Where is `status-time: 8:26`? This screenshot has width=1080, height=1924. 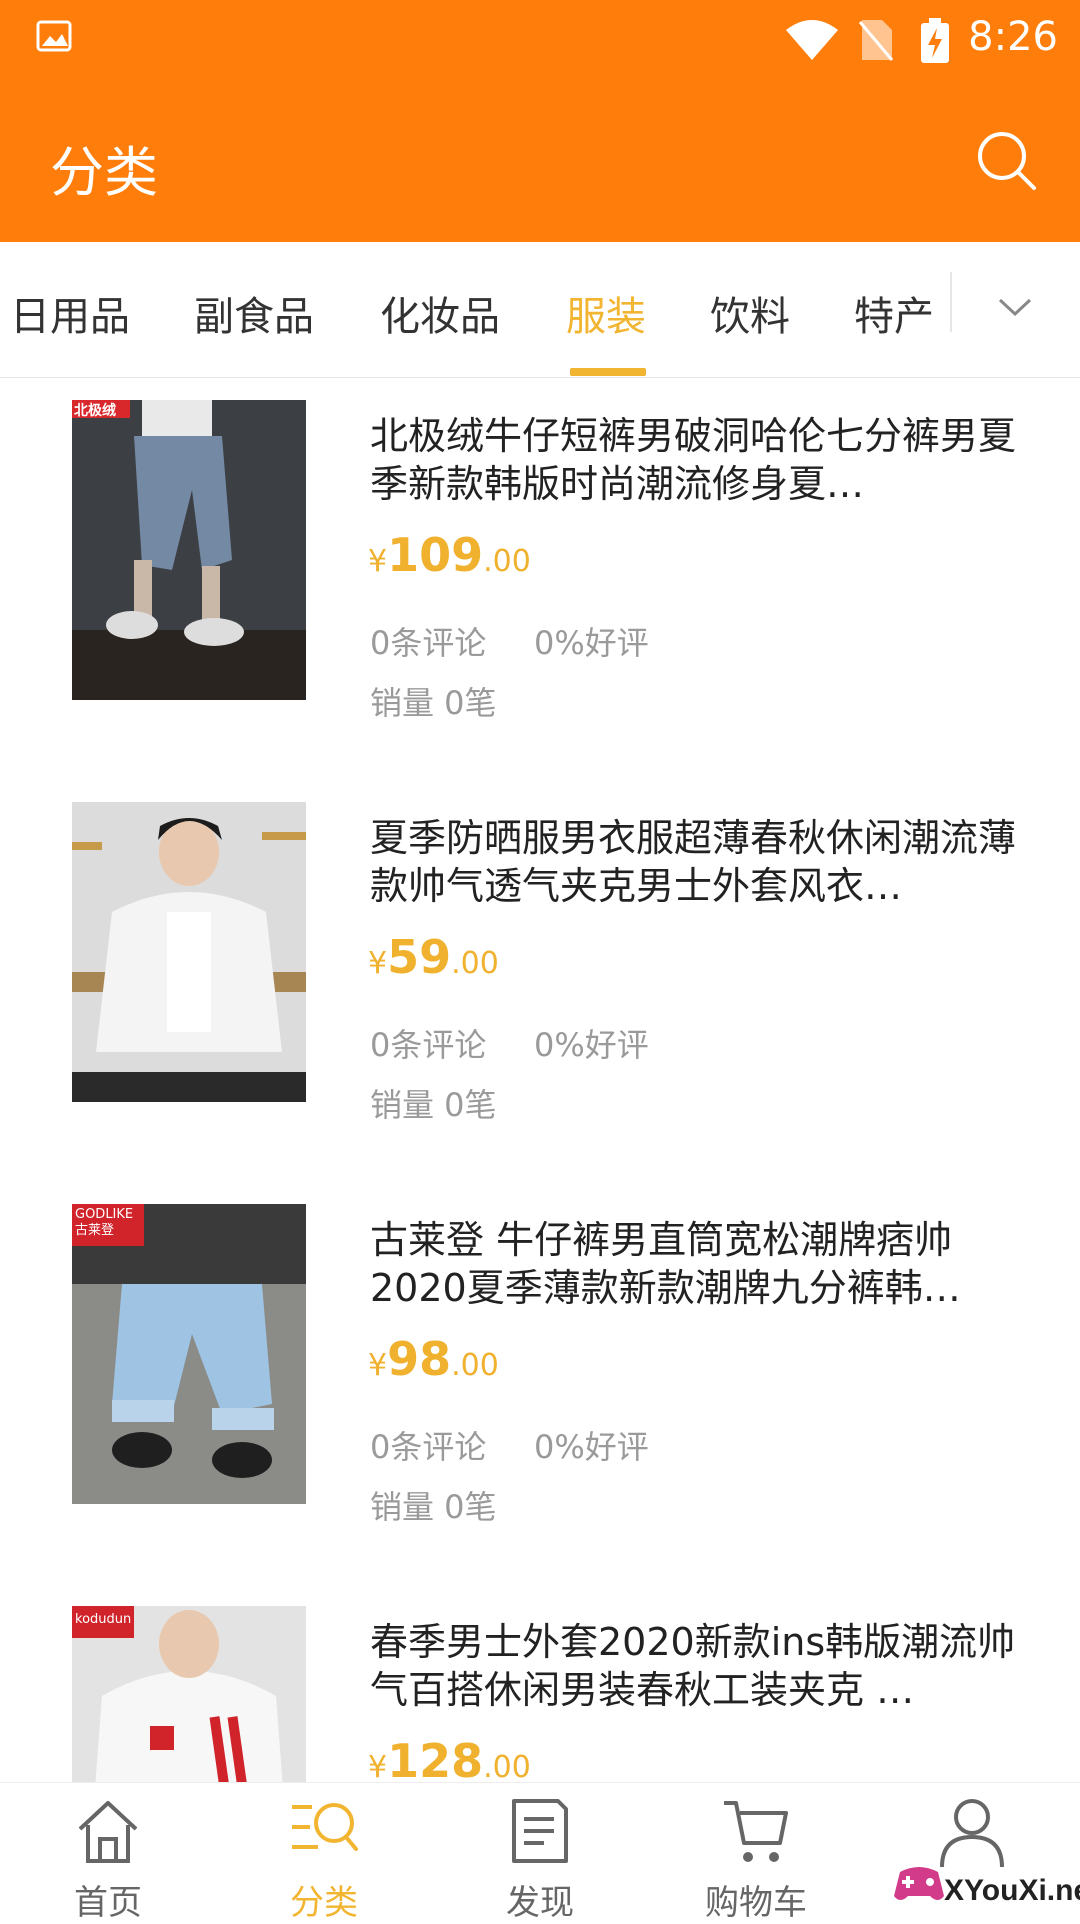
status-time: 8:26 is located at coordinates (1013, 37).